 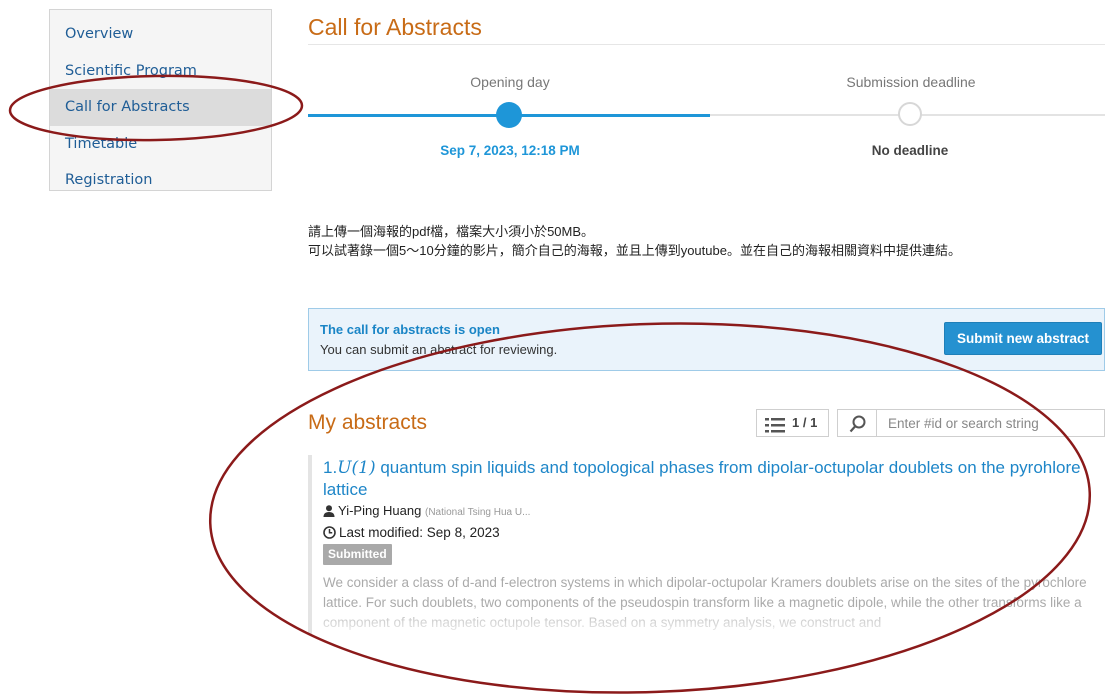 What do you see at coordinates (451, 231) in the screenshot?
I see `intro-line-1: 請上傳一個海報的pdf檔，檔案大小須小於50MB。` at bounding box center [451, 231].